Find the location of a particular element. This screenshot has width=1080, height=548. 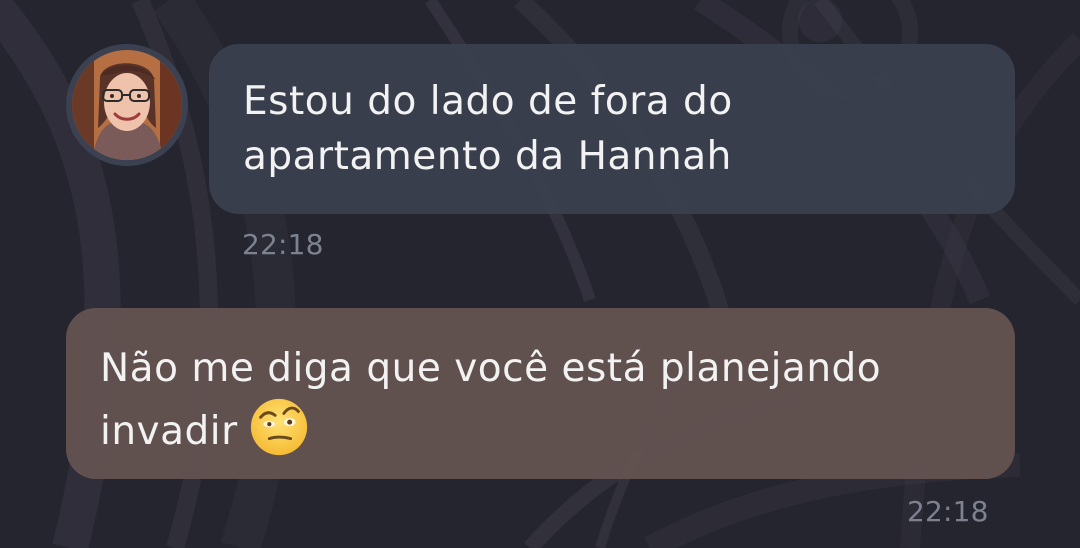

face-with-raised-eyebrow-icon is located at coordinates (279, 427).